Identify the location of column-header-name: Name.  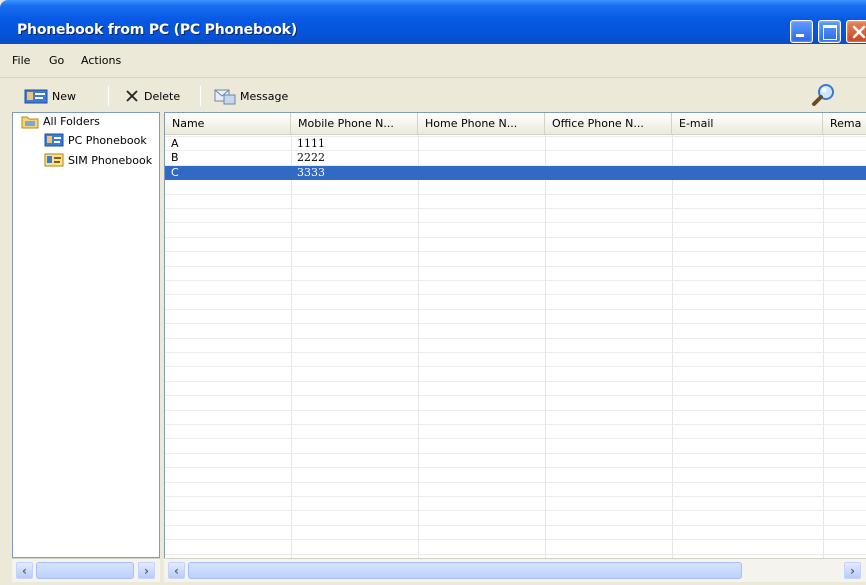
(228, 124).